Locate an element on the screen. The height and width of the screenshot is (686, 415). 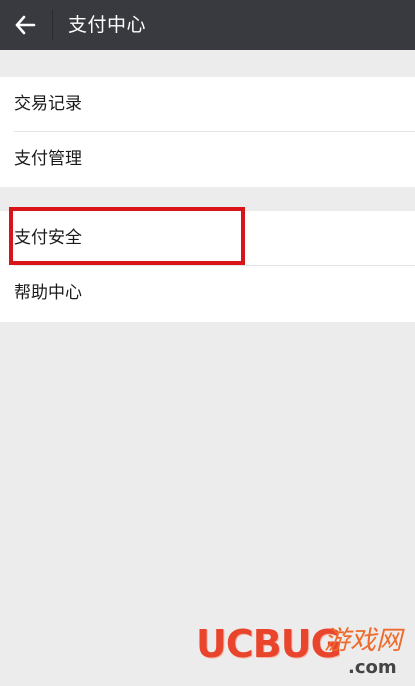
watermark-domain: .com is located at coordinates (372, 667).